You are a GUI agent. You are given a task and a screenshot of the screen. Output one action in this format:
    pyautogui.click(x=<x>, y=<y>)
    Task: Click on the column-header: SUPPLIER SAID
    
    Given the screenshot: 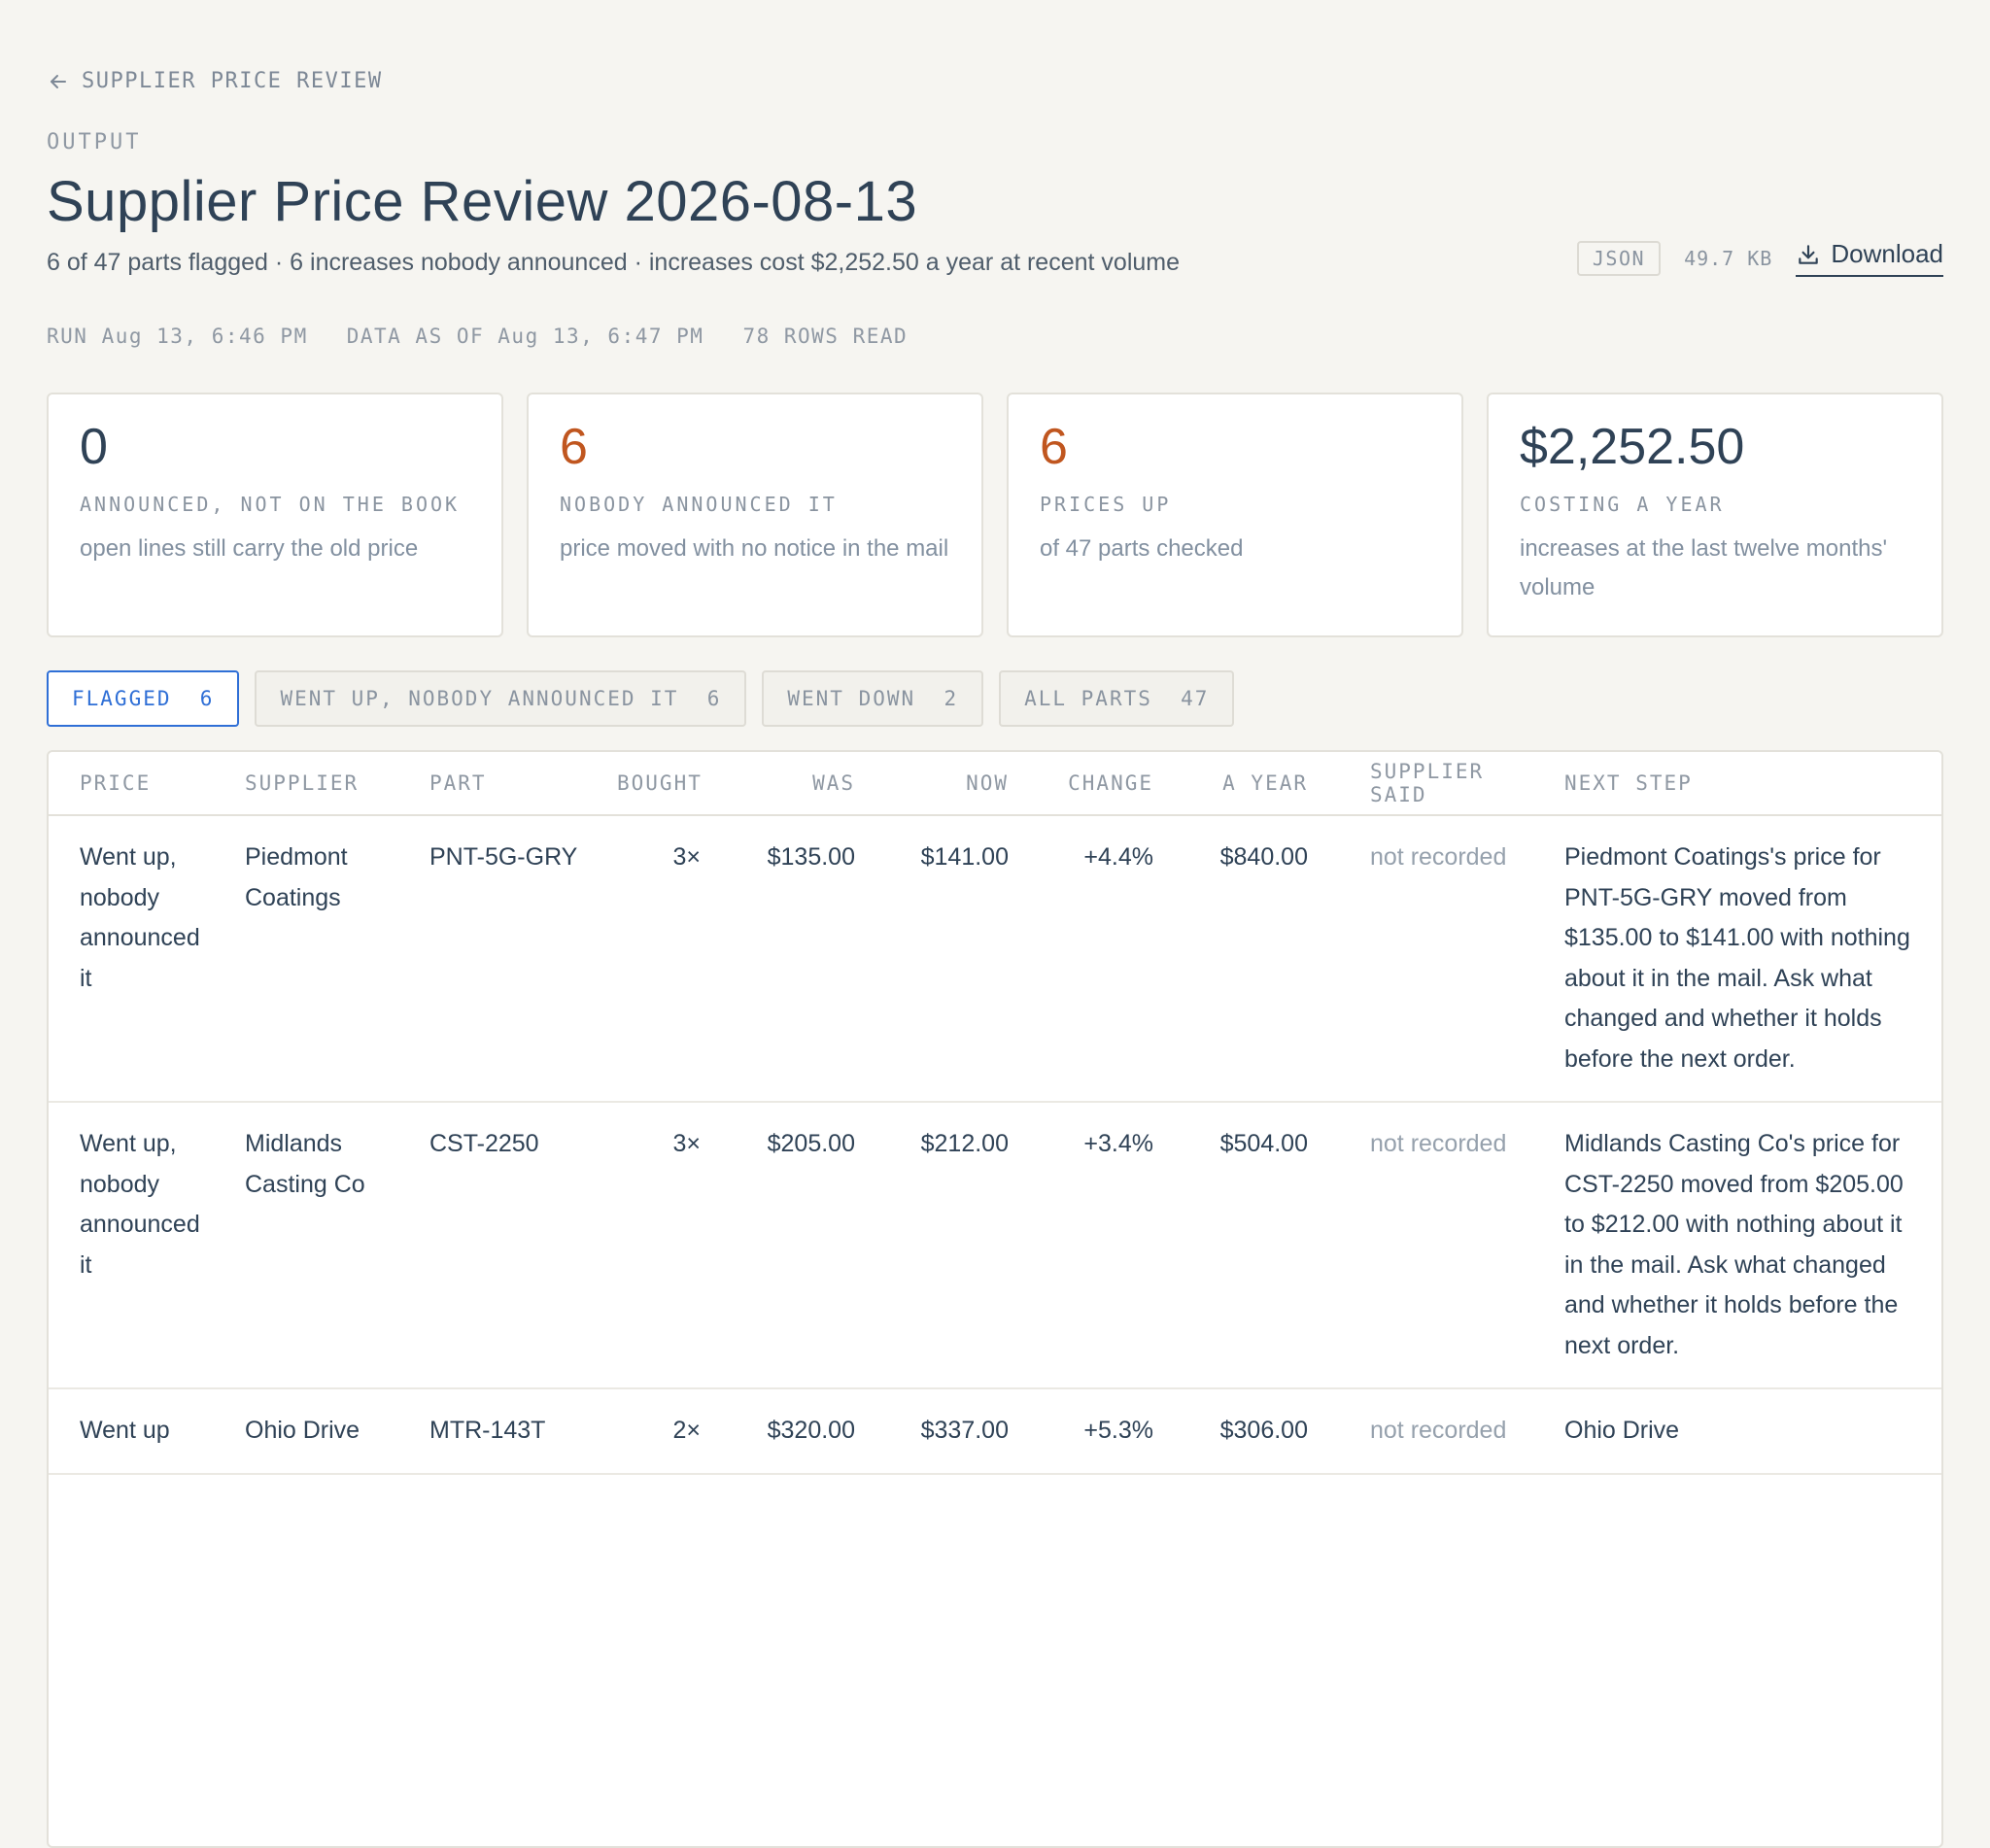 What is the action you would take?
    pyautogui.click(x=1420, y=784)
    